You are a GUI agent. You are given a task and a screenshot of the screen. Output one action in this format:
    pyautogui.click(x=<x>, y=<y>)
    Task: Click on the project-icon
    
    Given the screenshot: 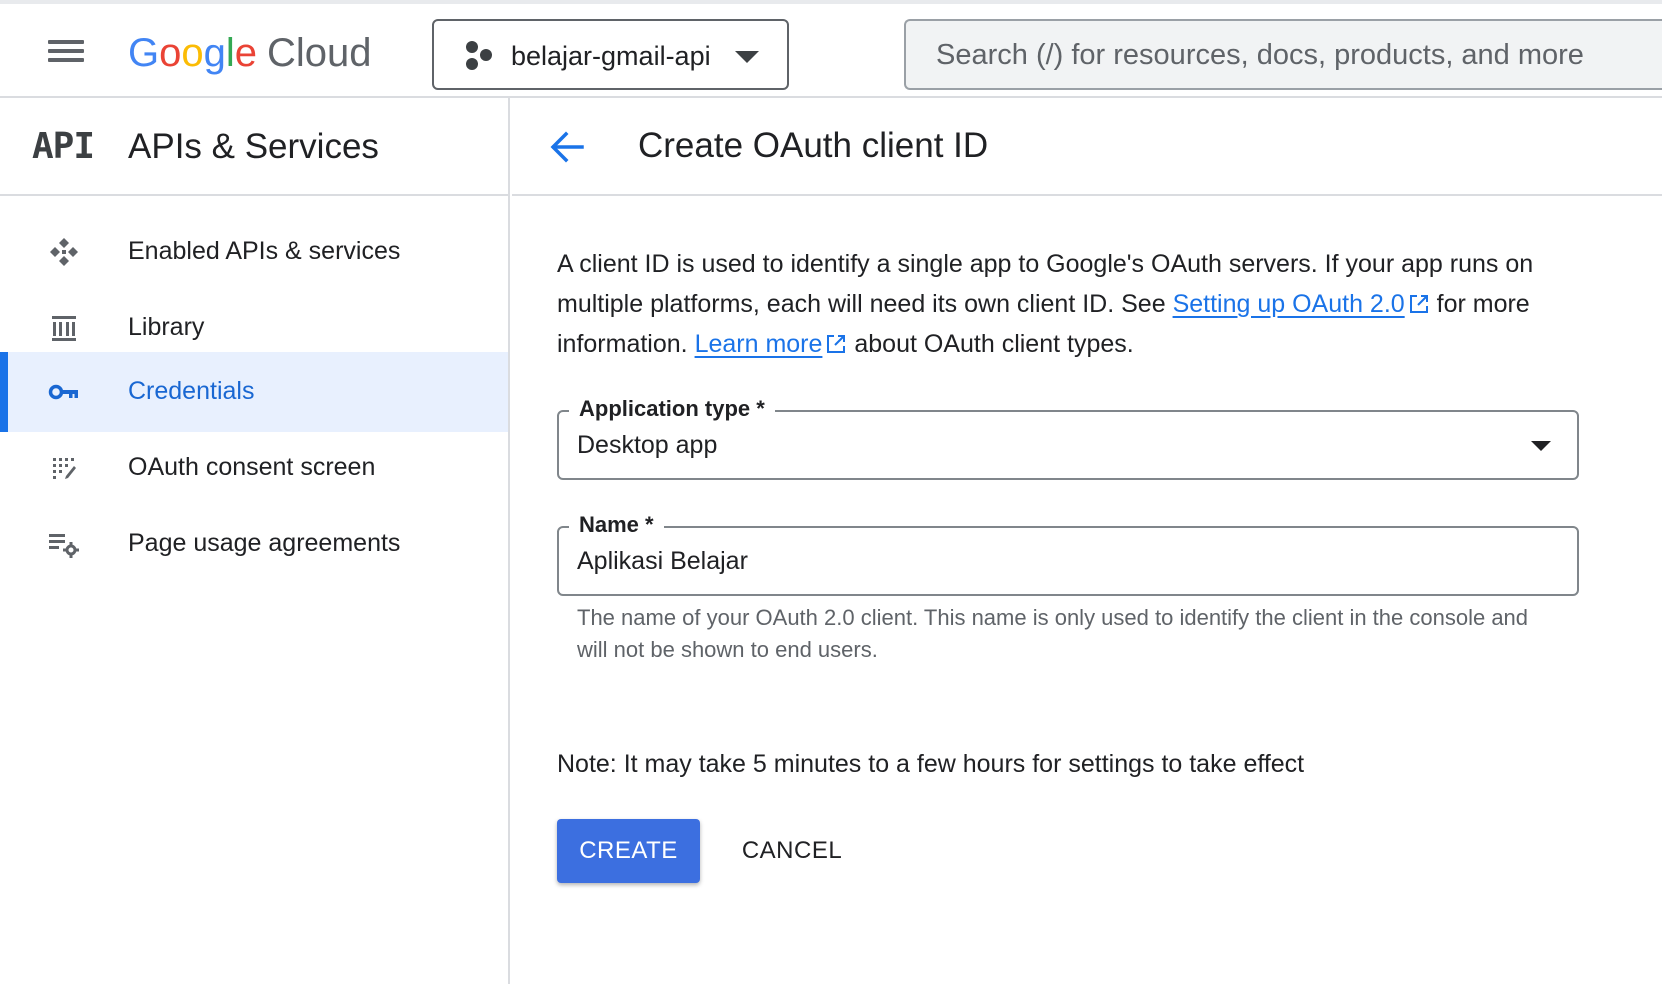 What is the action you would take?
    pyautogui.click(x=478, y=56)
    